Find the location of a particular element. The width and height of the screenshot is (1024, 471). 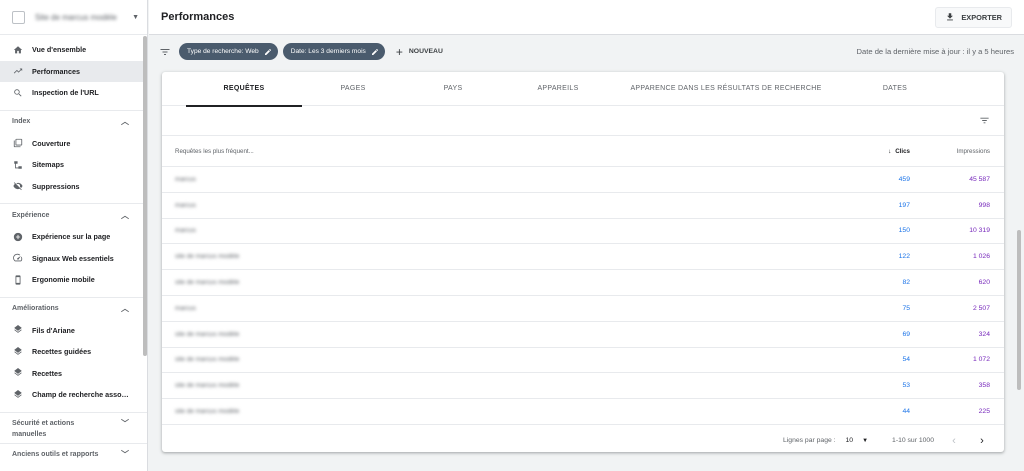

table-row: site de marcus modèle 54 1 072 is located at coordinates (583, 361).